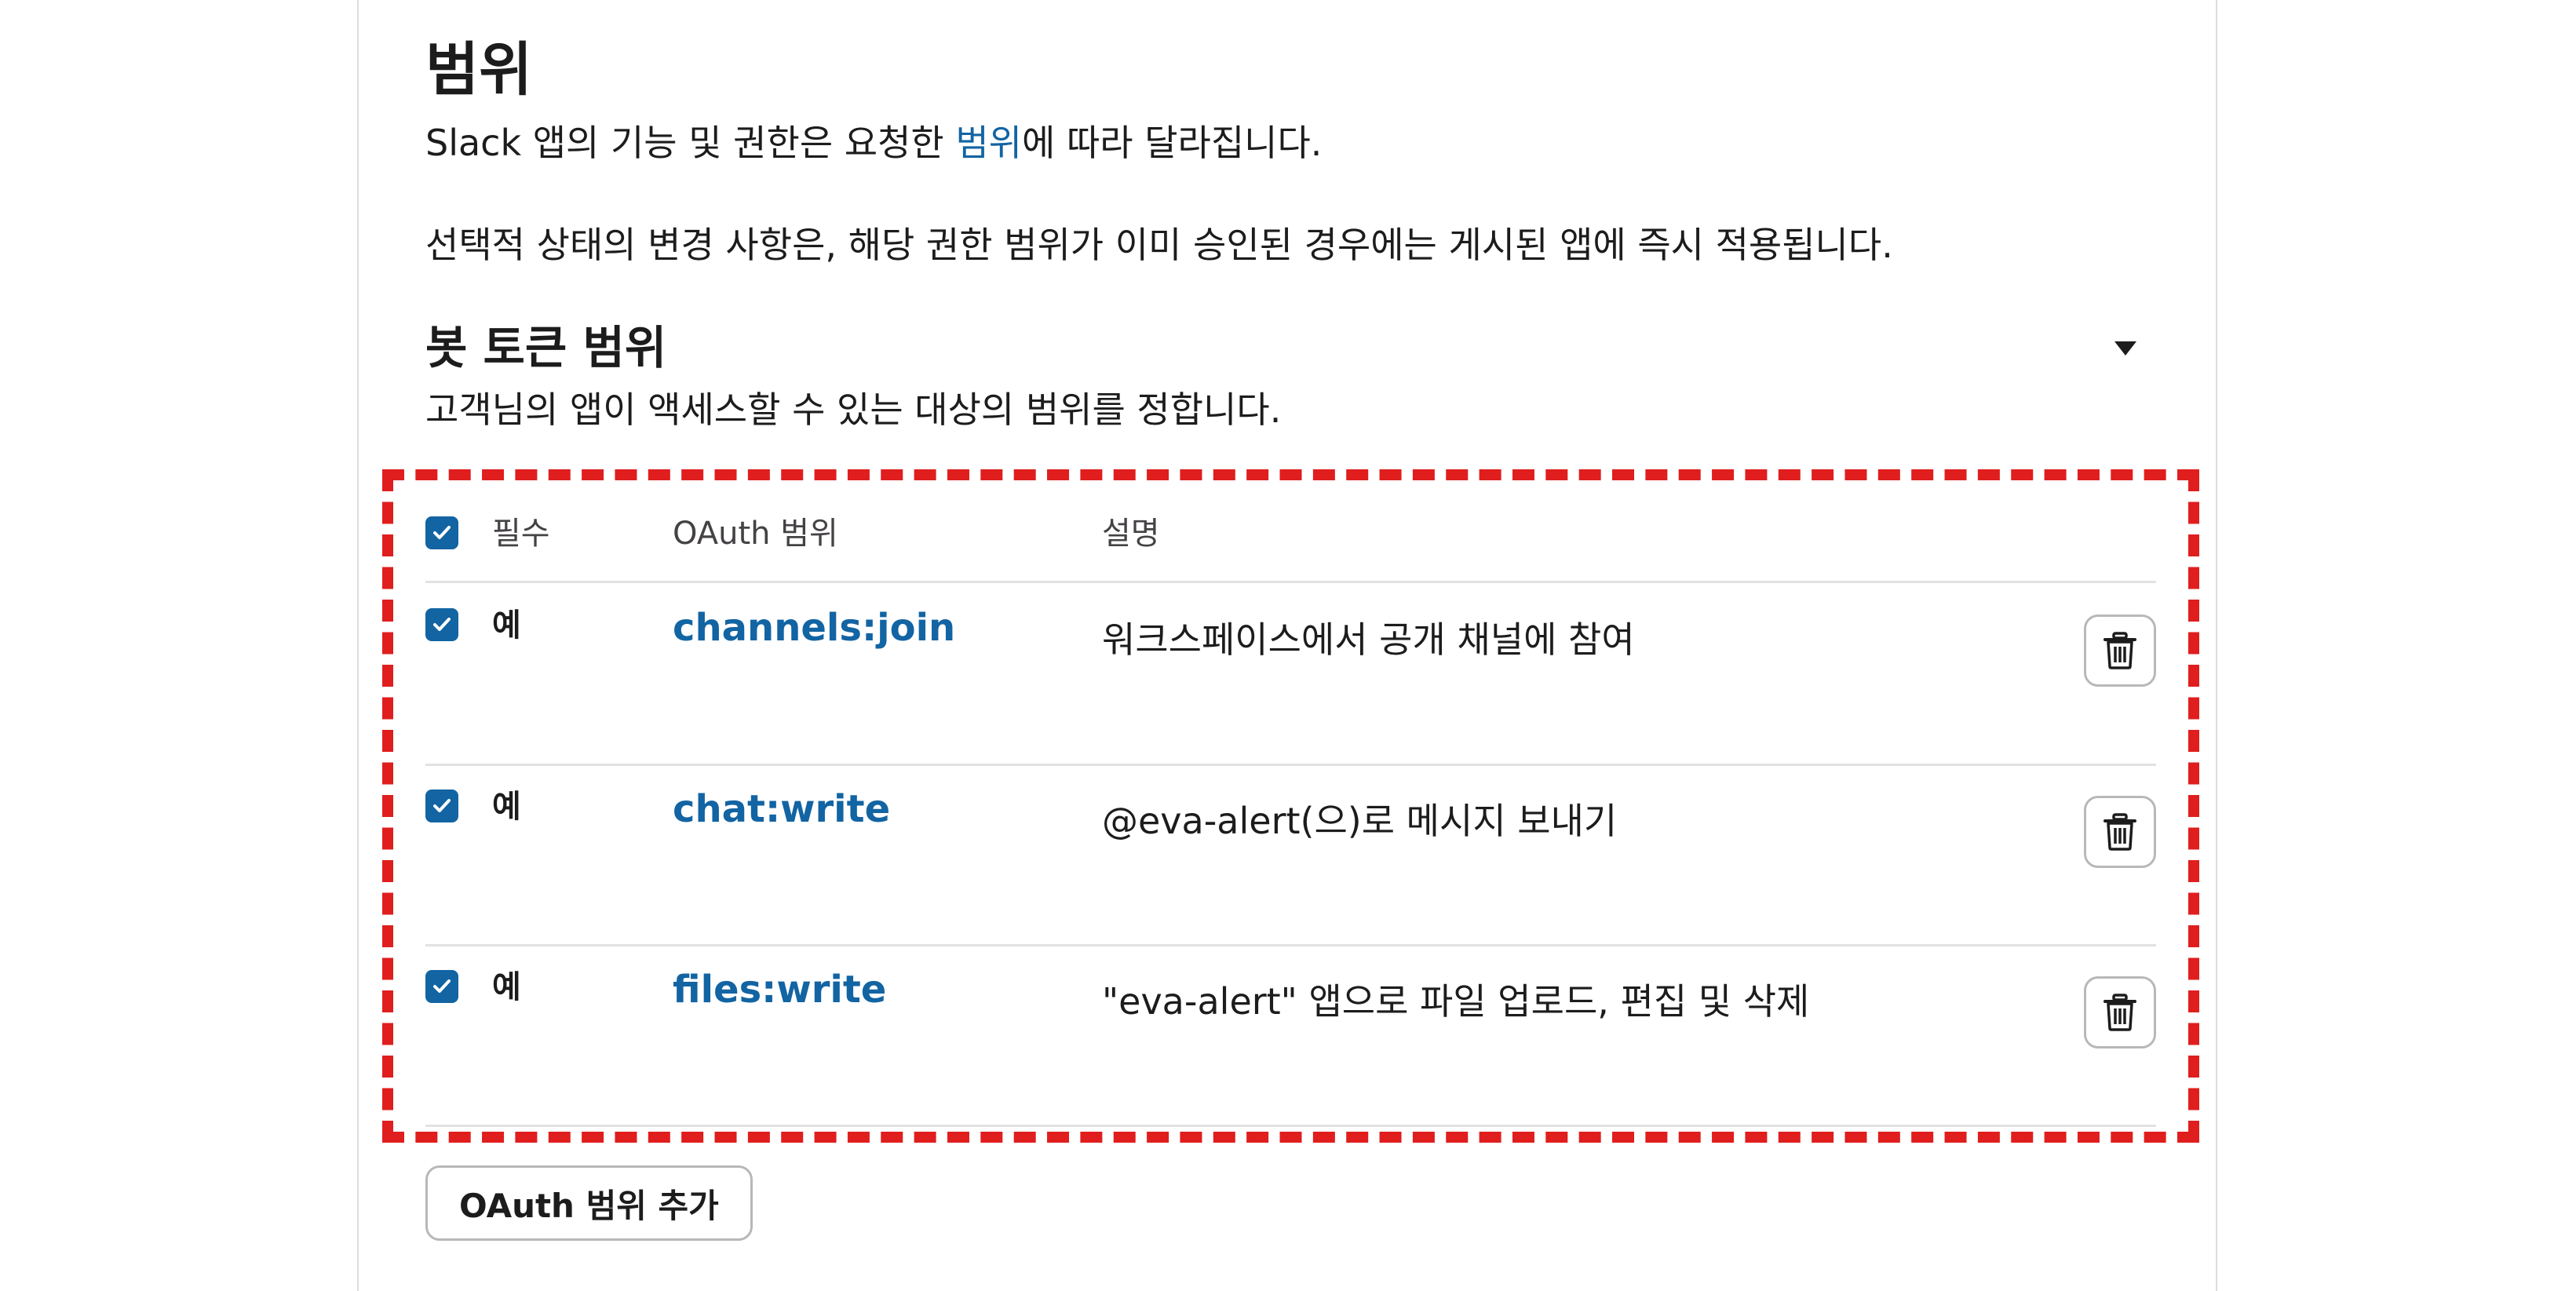 The width and height of the screenshot is (2576, 1291). What do you see at coordinates (989, 143) in the screenshot?
I see `scopes-docs-link: 범위` at bounding box center [989, 143].